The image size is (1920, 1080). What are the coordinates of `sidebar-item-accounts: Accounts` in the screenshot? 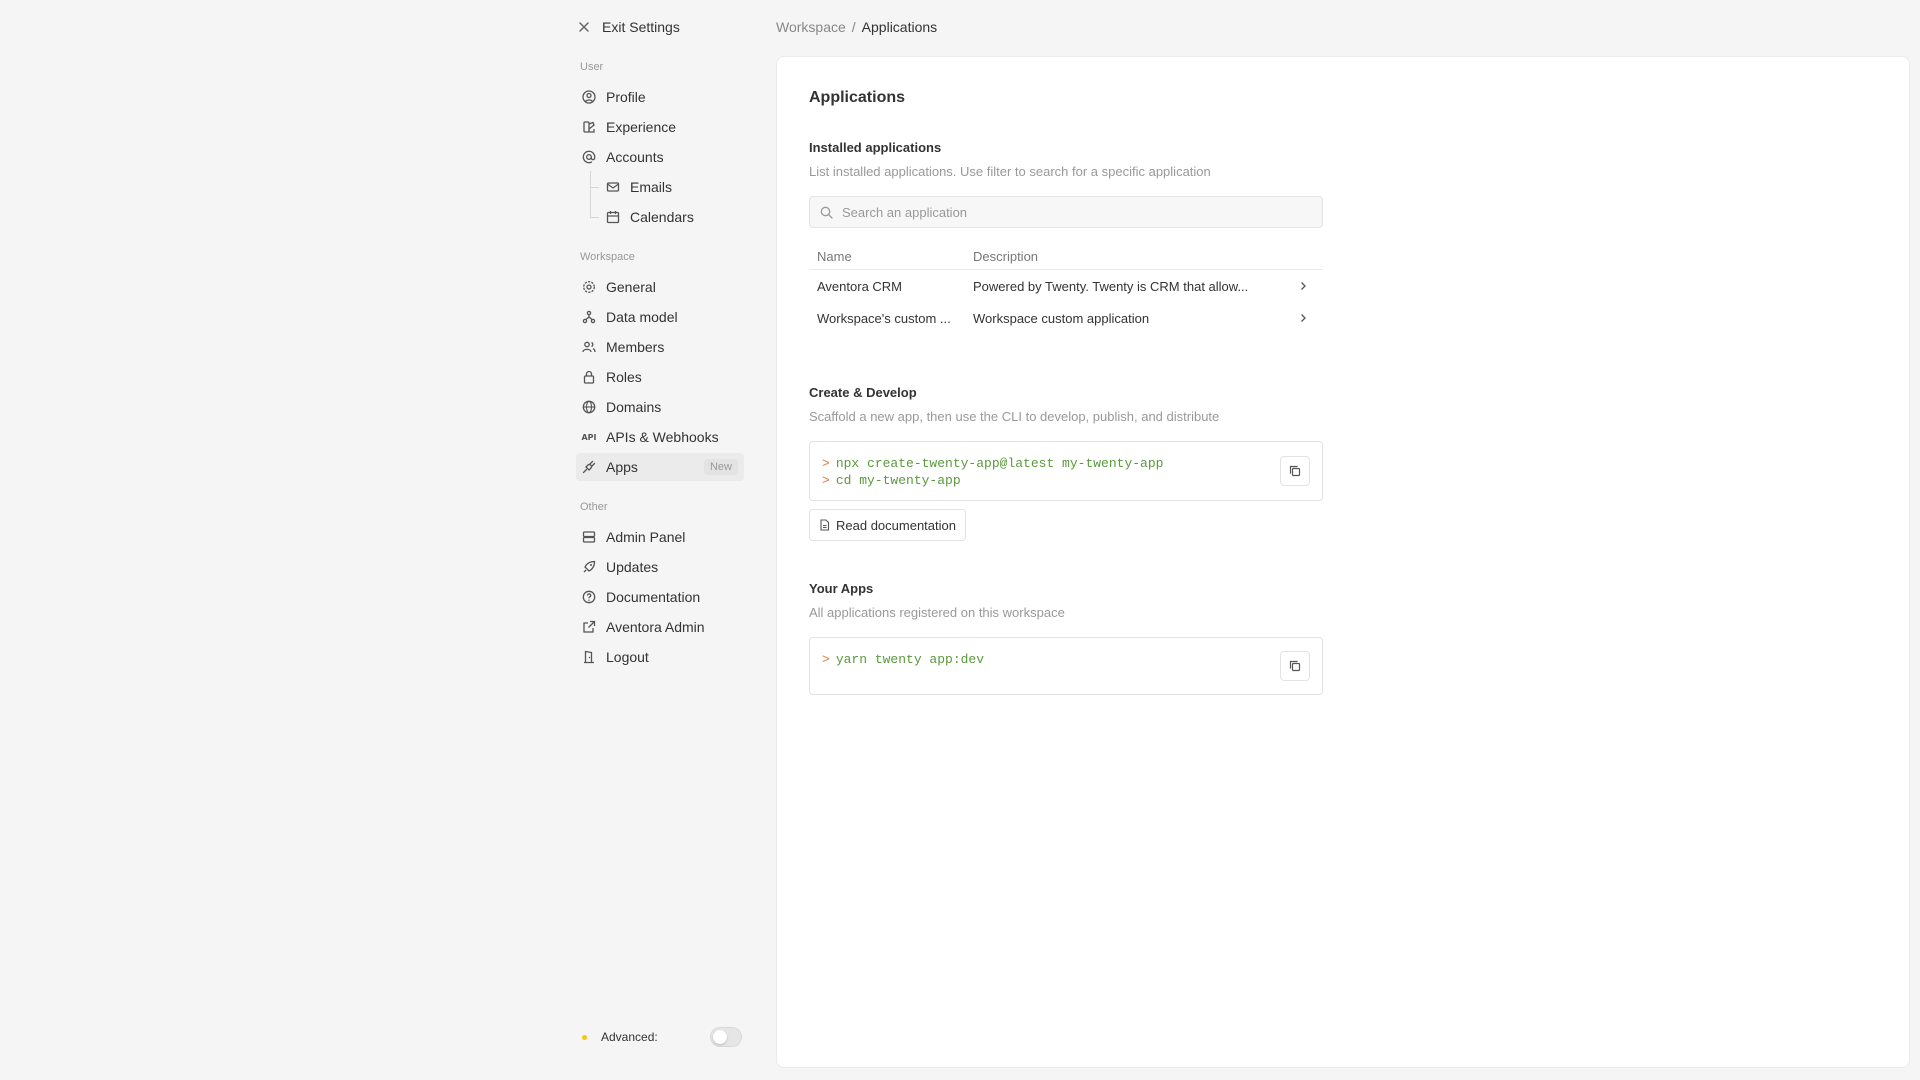 It's located at (660, 157).